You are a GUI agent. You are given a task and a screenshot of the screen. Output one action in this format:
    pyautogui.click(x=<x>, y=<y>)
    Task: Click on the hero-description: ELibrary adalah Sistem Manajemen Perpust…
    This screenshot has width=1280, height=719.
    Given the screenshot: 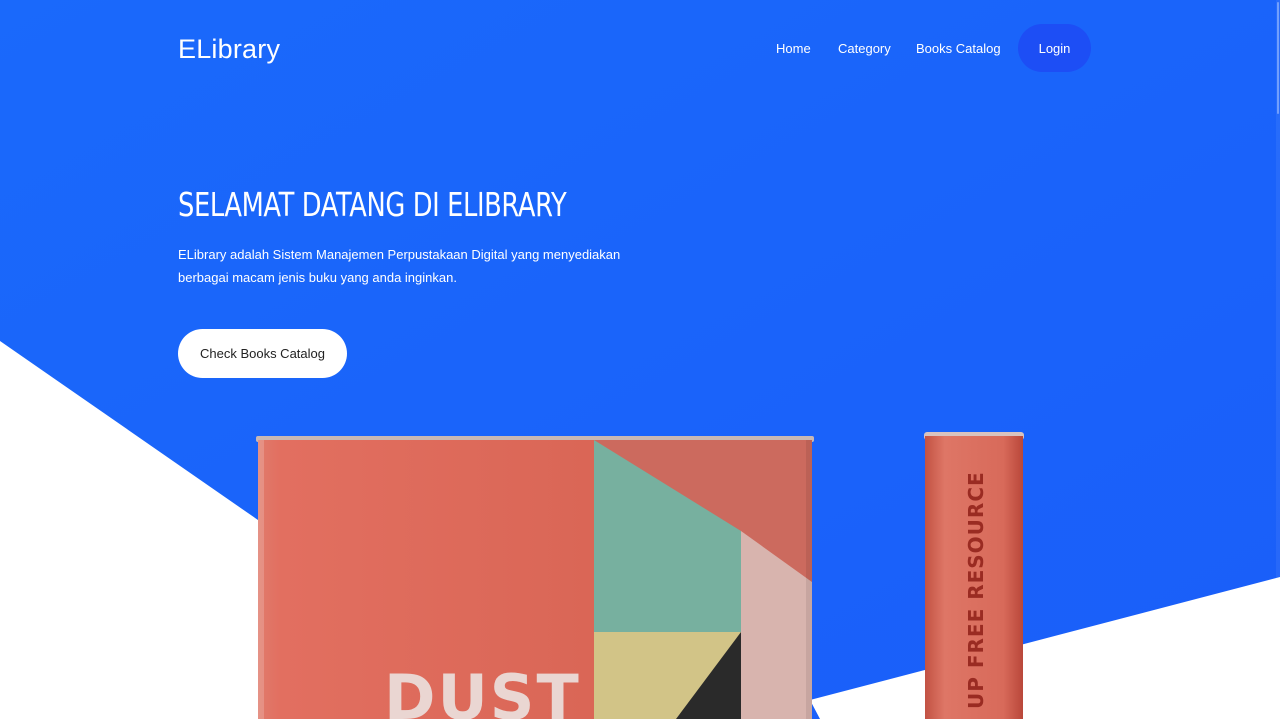 What is the action you would take?
    pyautogui.click(x=399, y=266)
    